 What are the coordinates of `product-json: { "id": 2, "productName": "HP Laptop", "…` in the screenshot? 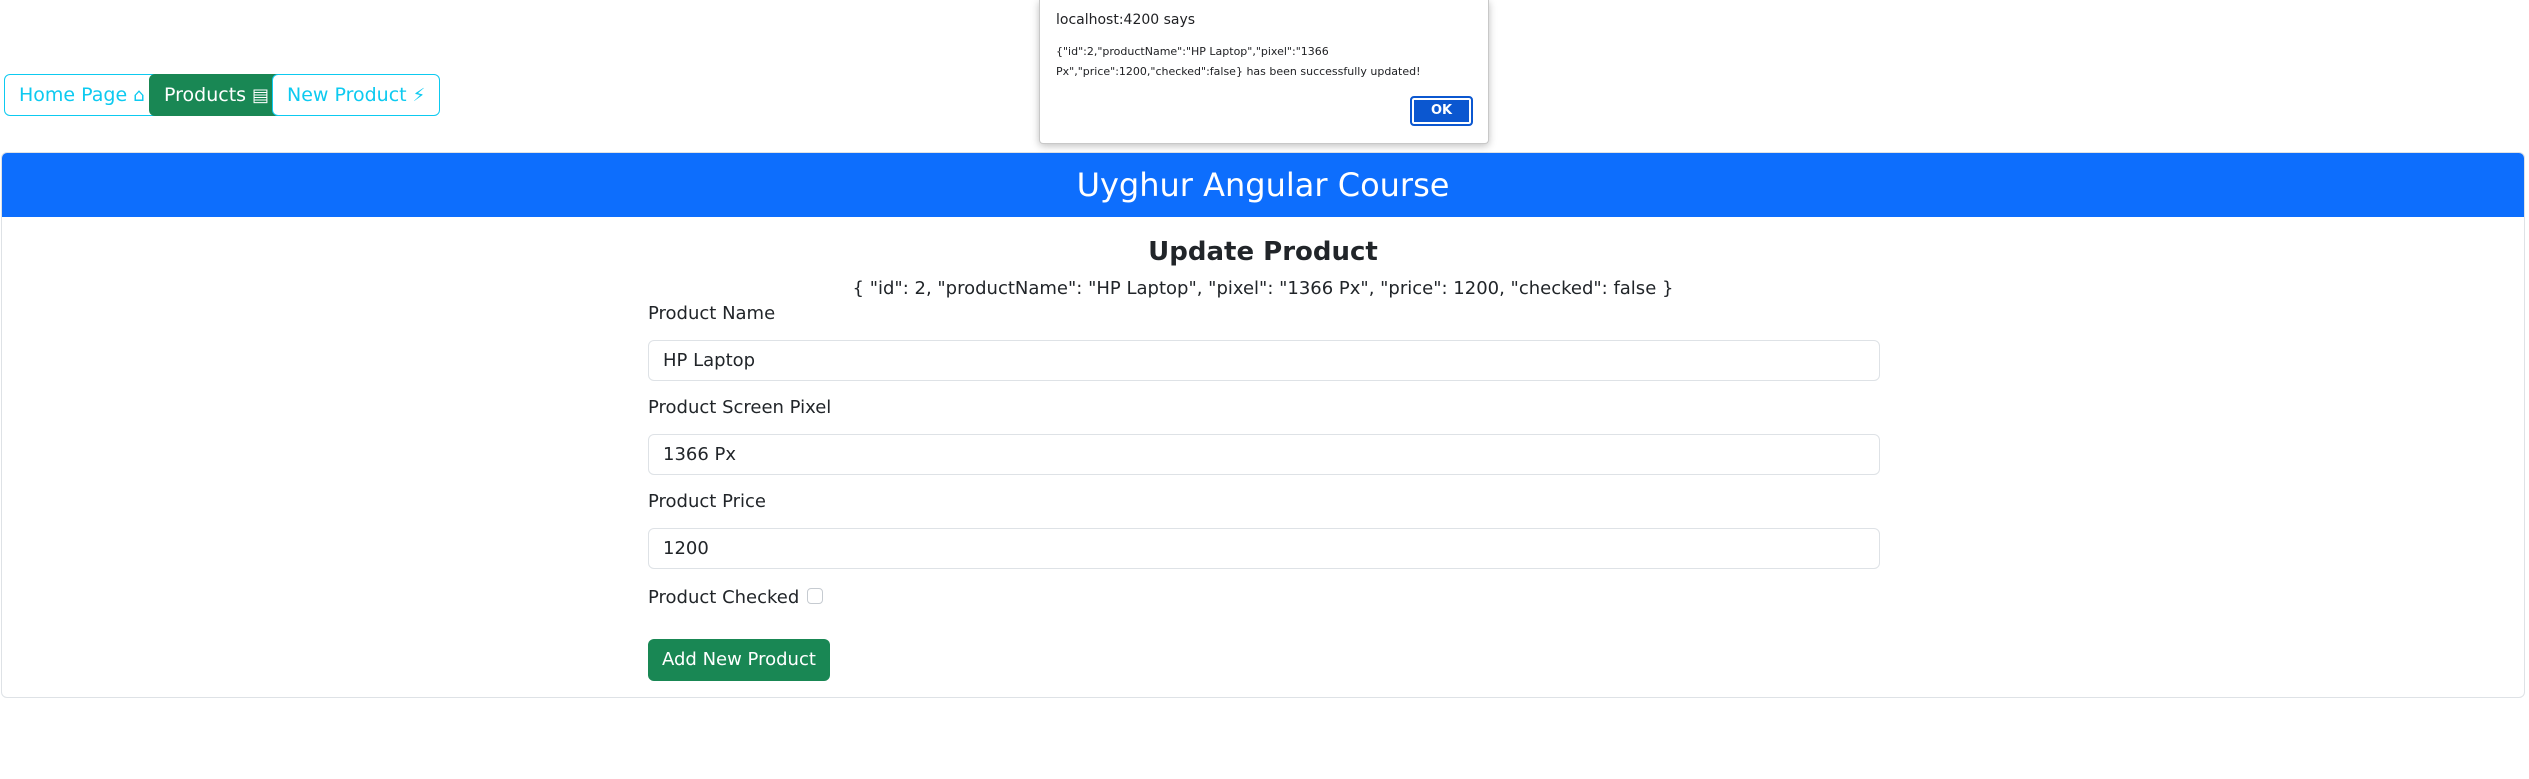 It's located at (1263, 288).